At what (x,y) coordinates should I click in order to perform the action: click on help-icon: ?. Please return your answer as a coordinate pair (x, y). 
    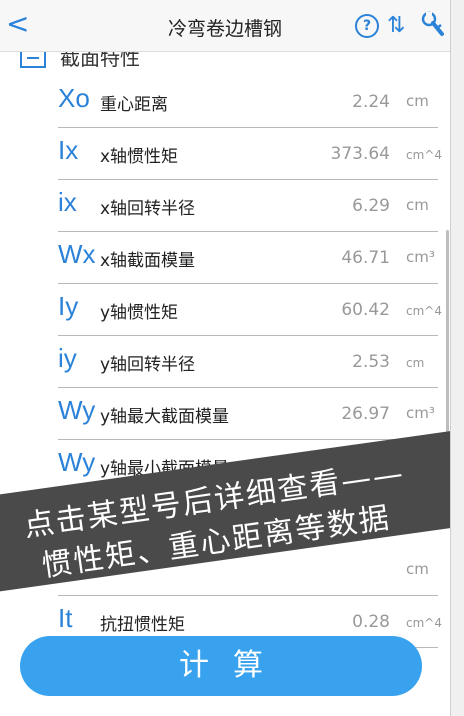
    Looking at the image, I should click on (367, 26).